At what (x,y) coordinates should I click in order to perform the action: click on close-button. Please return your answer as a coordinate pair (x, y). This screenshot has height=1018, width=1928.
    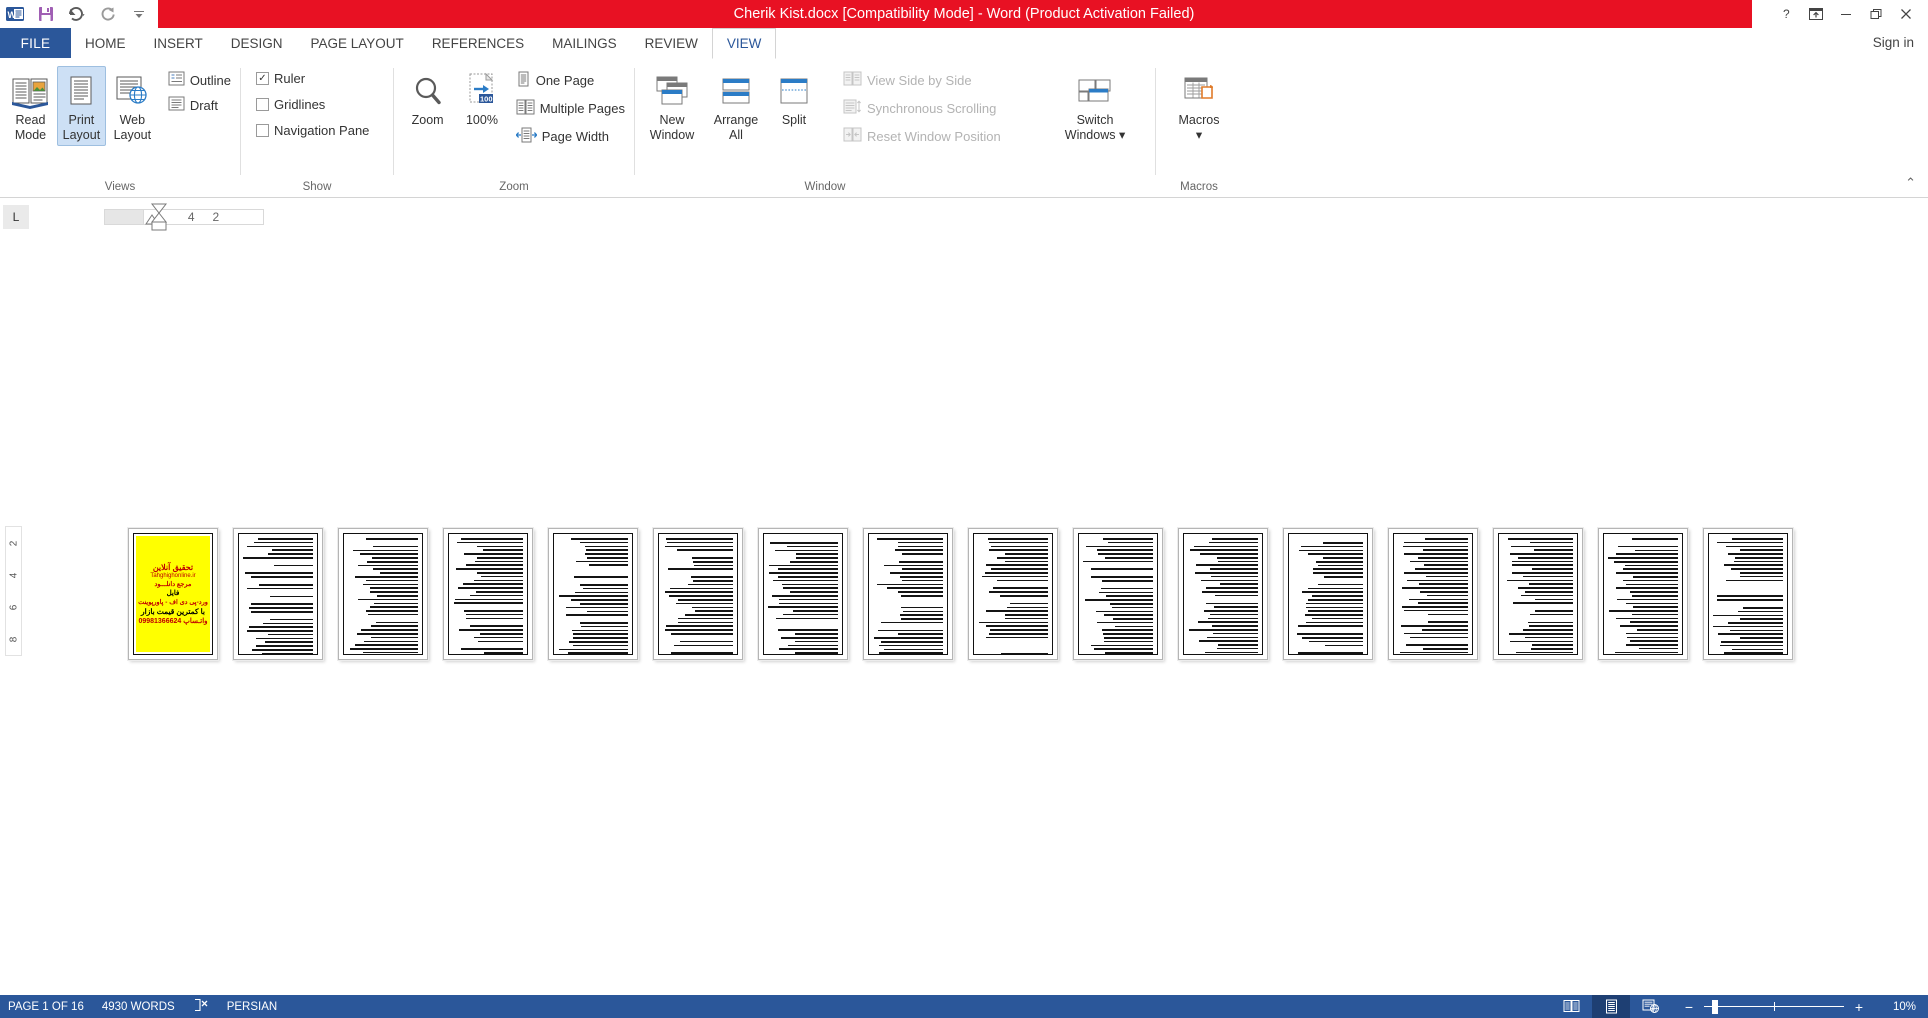
    Looking at the image, I should click on (1906, 14).